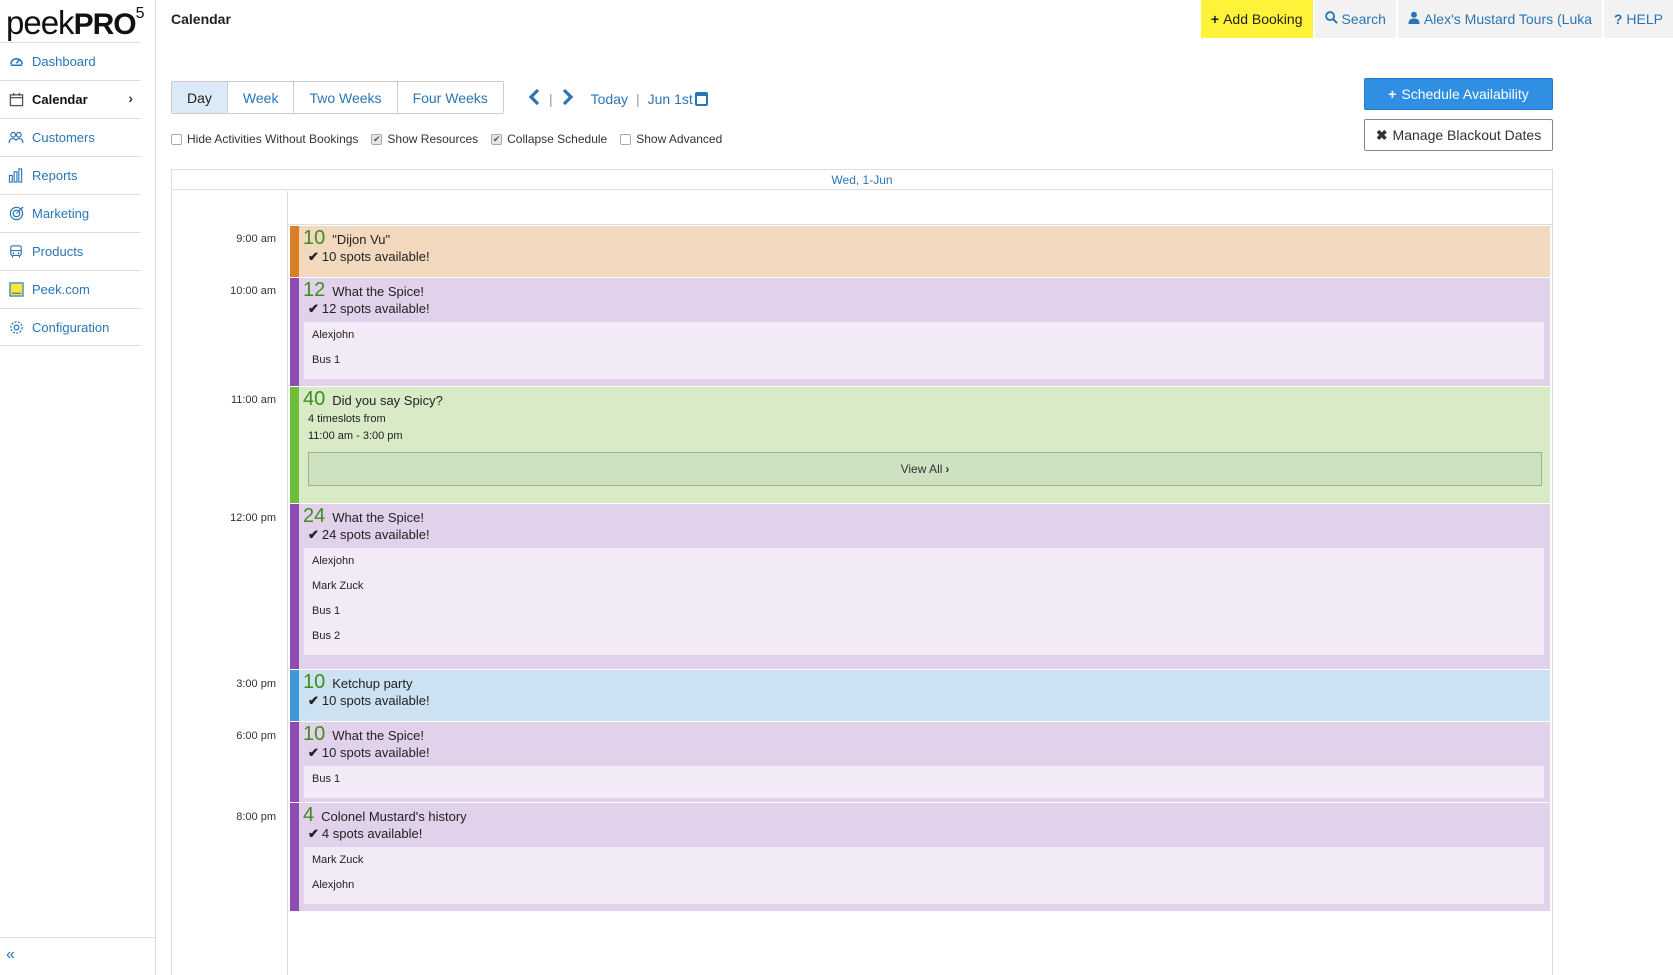 This screenshot has height=975, width=1673. I want to click on day-header: Wed, 1-Jun, so click(862, 180).